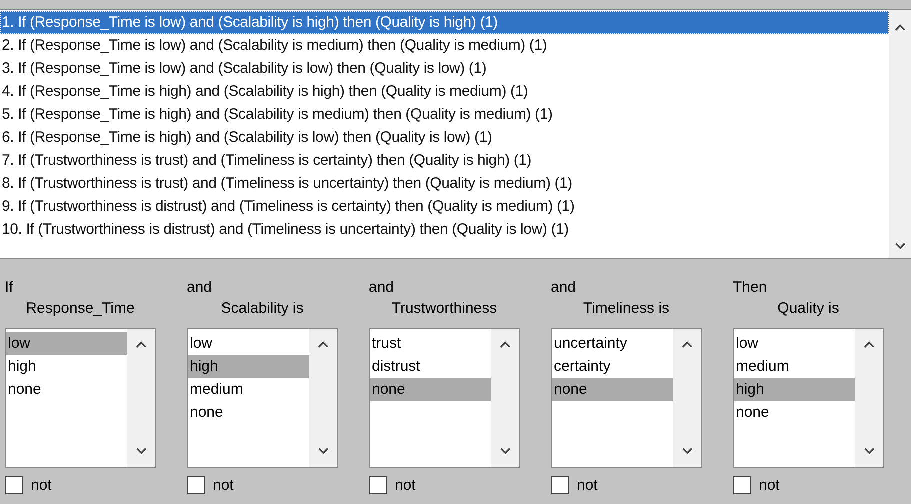 Image resolution: width=911 pixels, height=504 pixels. Describe the element at coordinates (750, 288) in the screenshot. I see `connector-label: Then` at that location.